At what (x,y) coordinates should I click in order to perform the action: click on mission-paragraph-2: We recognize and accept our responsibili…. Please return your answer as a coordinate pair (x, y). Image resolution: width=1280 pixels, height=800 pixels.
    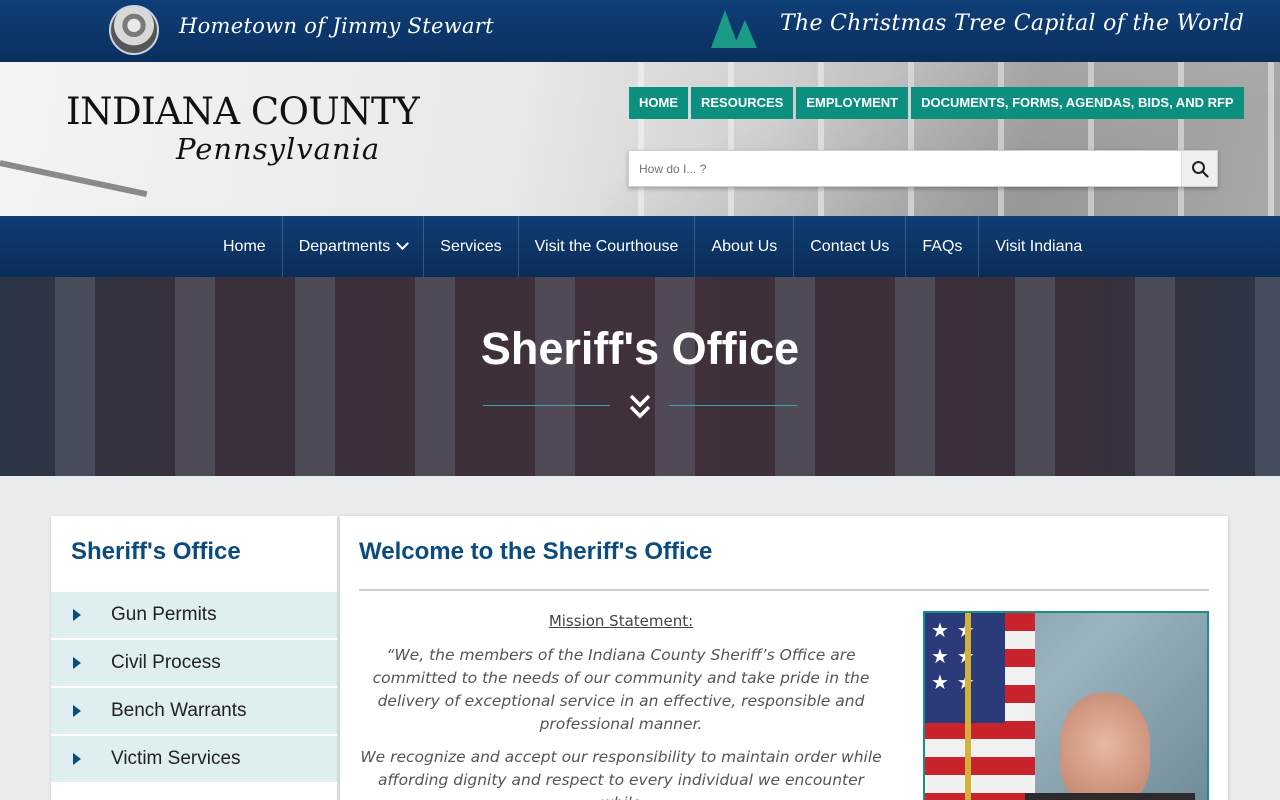
    Looking at the image, I should click on (621, 774).